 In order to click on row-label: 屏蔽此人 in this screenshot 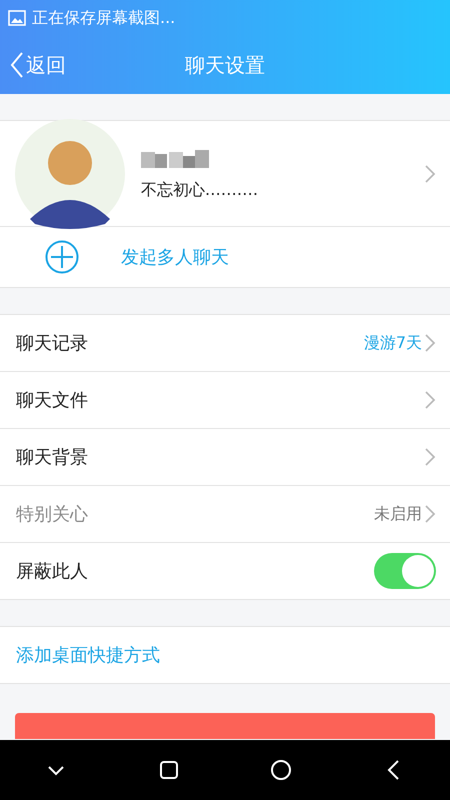, I will do `click(52, 571)`.